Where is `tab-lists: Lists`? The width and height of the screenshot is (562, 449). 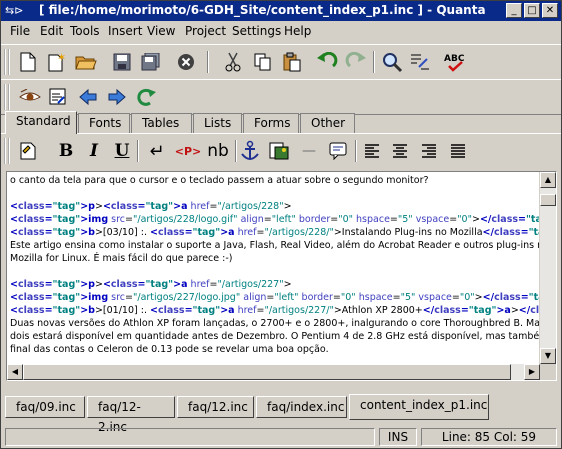 tab-lists: Lists is located at coordinates (217, 123).